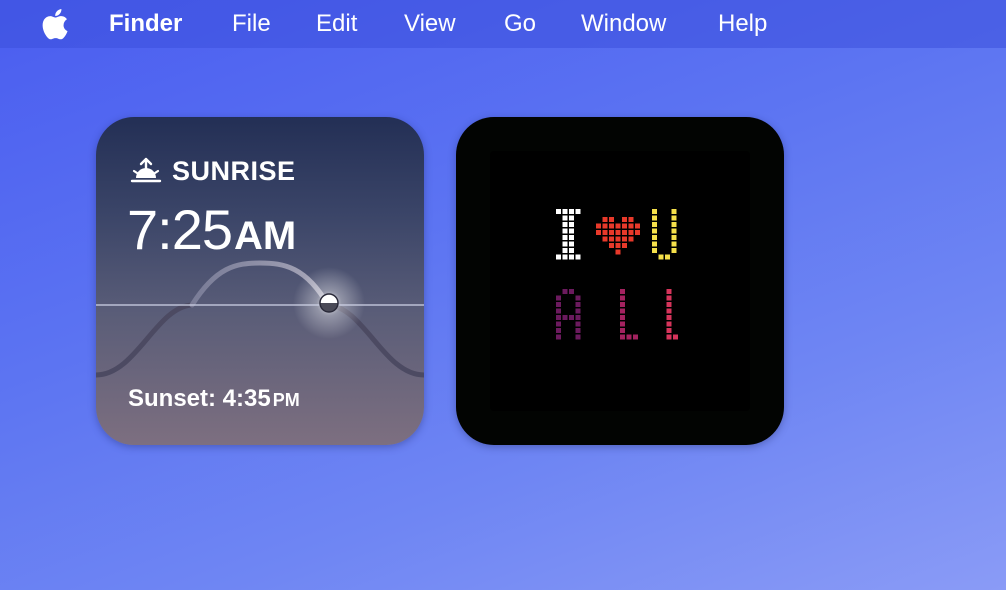 The width and height of the screenshot is (1006, 590). Describe the element at coordinates (503, 24) in the screenshot. I see `menu-bar: Finder File Edit View Go Window Help` at that location.